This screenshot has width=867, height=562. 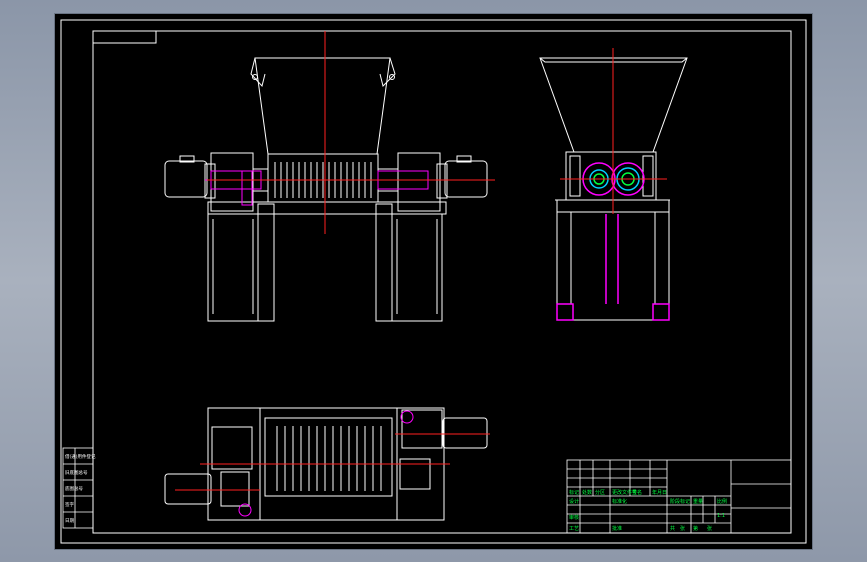 What do you see at coordinates (600, 492) in the screenshot?
I see `tb-zone: 分区` at bounding box center [600, 492].